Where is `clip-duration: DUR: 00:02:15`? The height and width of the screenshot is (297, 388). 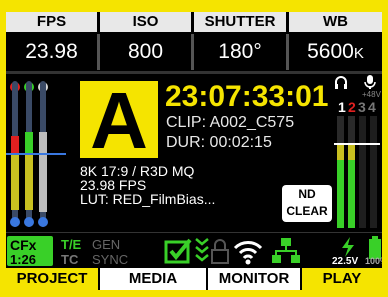
clip-duration: DUR: 00:02:15 is located at coordinates (219, 142).